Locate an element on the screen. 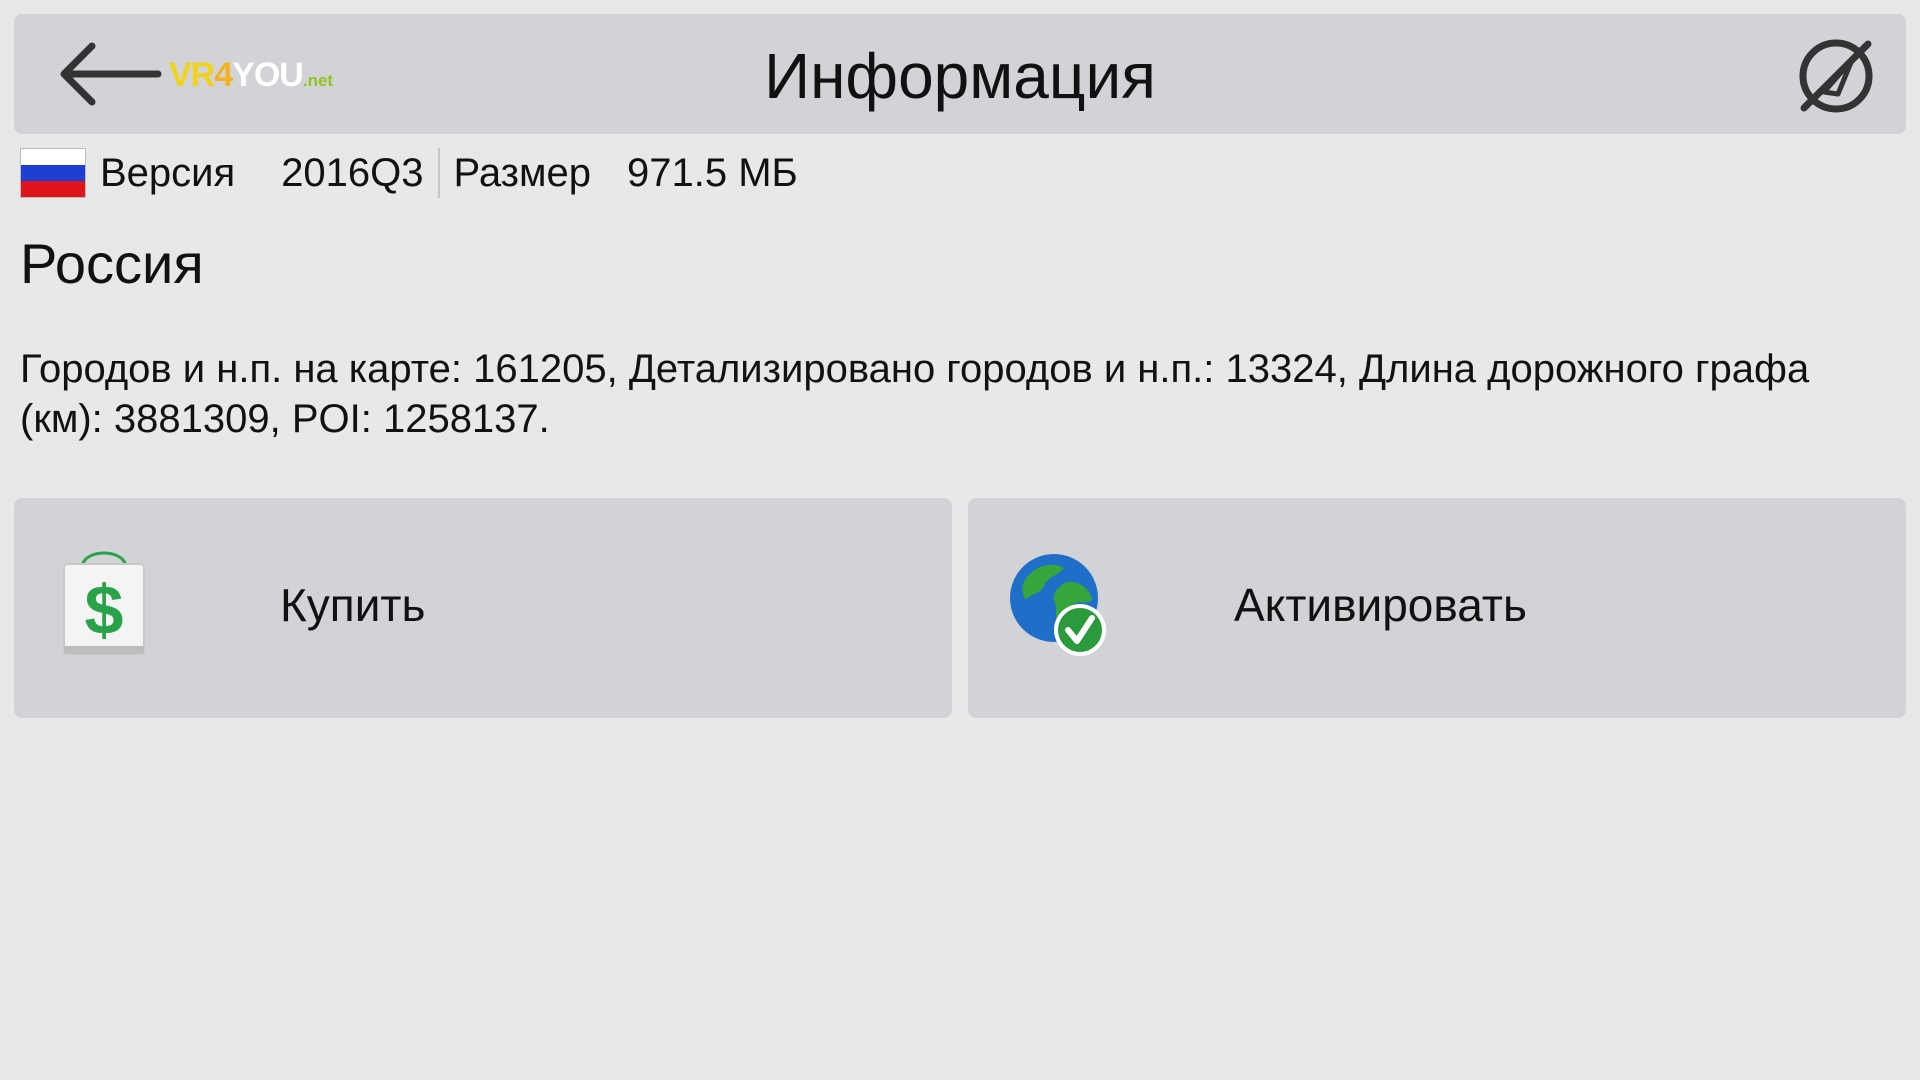 This screenshot has width=1920, height=1080. page-title: Информация is located at coordinates (960, 76).